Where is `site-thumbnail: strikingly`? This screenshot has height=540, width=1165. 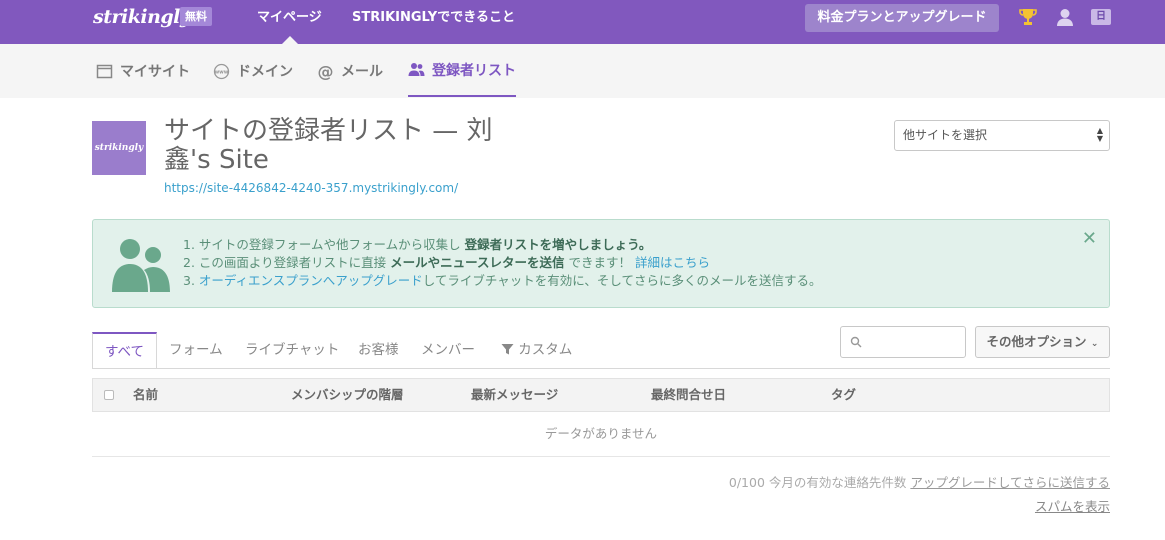 site-thumbnail: strikingly is located at coordinates (119, 148).